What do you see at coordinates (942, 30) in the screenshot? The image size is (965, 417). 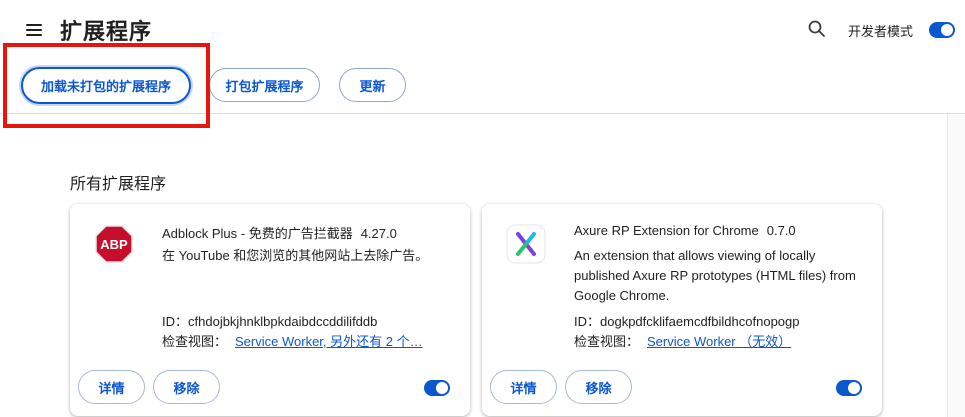 I see `dev-mode-toggle` at bounding box center [942, 30].